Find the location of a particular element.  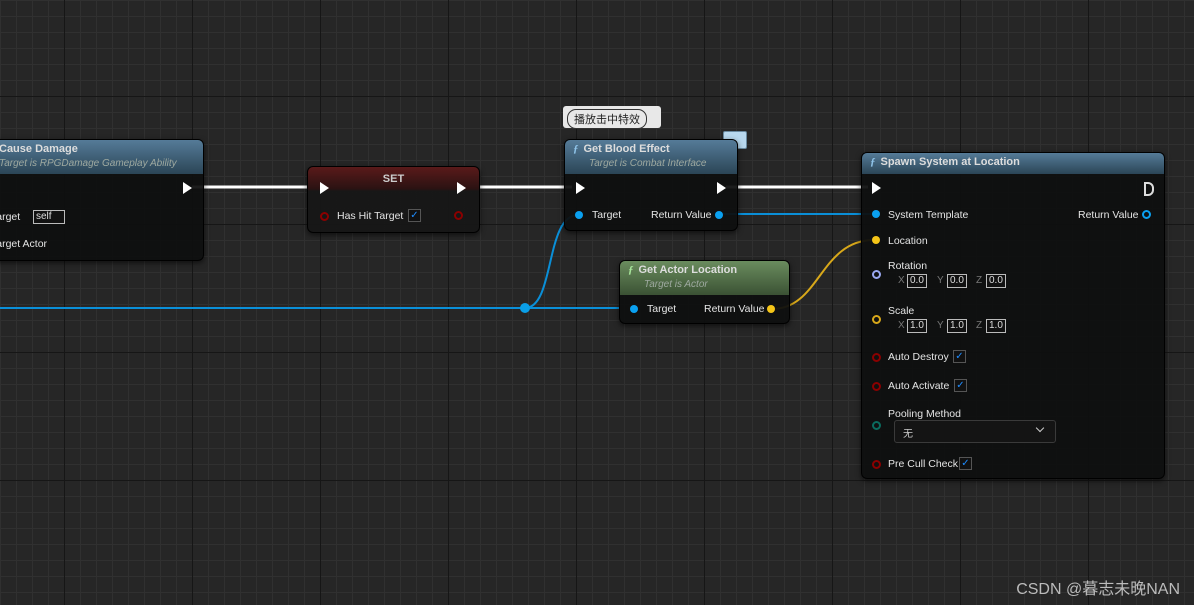

get-actor-location-header: ƒ Get Actor Location Target is Actor is located at coordinates (704, 278).